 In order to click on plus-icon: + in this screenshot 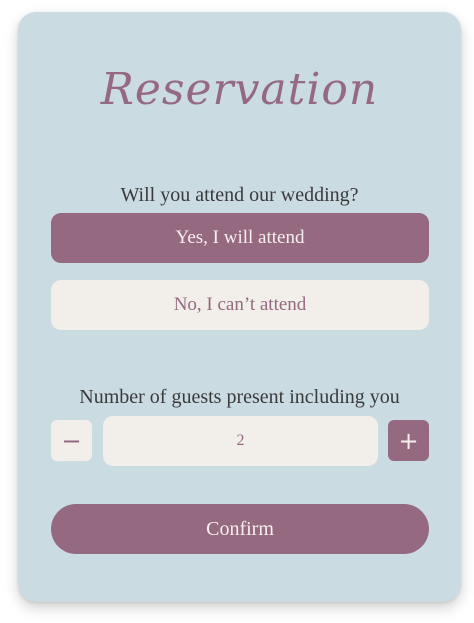, I will do `click(408, 440)`.